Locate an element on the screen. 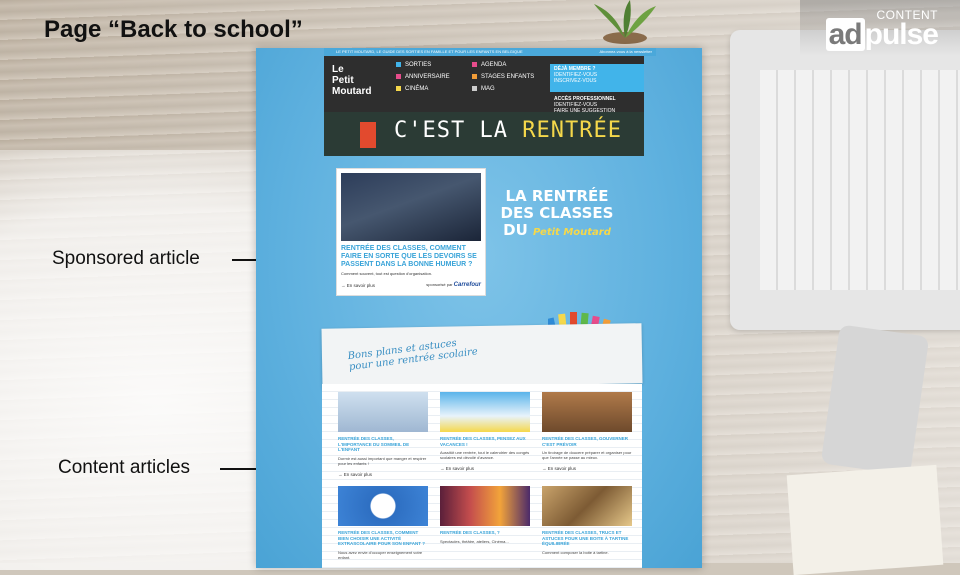 The image size is (960, 575). laptop-image is located at coordinates (845, 180).